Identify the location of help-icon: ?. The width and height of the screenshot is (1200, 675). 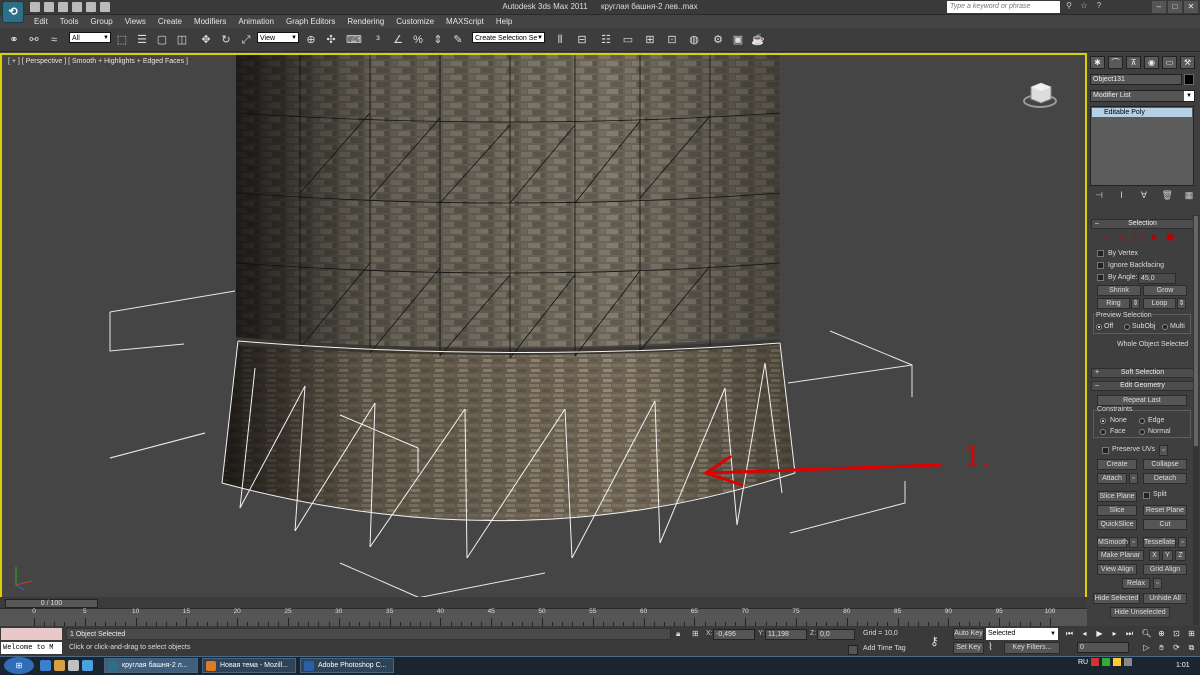
(1099, 6).